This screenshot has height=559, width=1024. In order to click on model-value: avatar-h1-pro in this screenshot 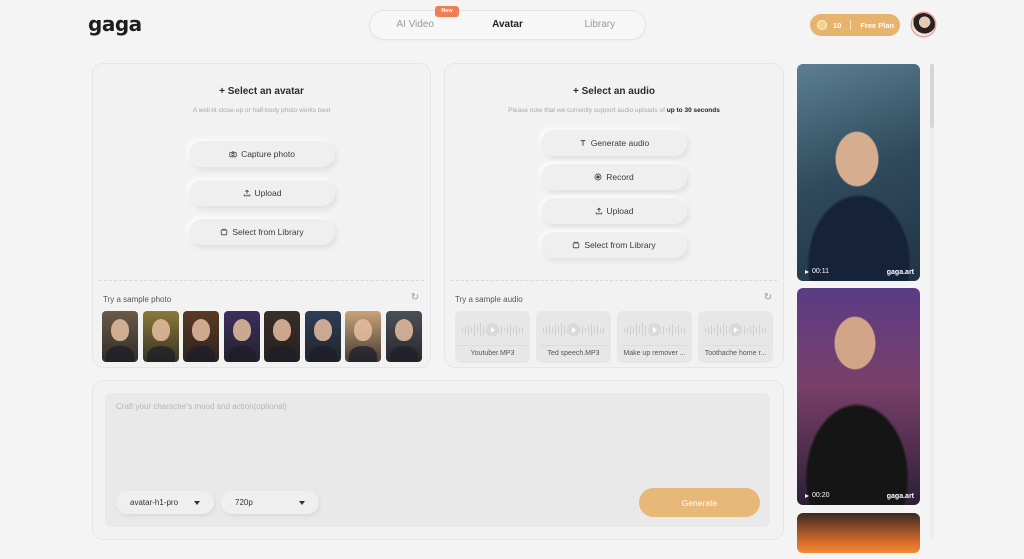, I will do `click(154, 502)`.